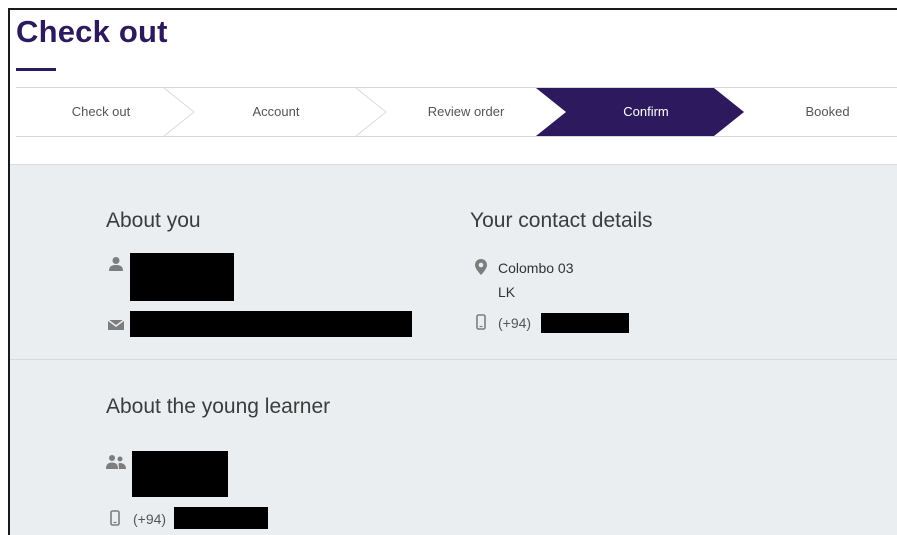  Describe the element at coordinates (153, 220) in the screenshot. I see `about-you-heading: About you` at that location.